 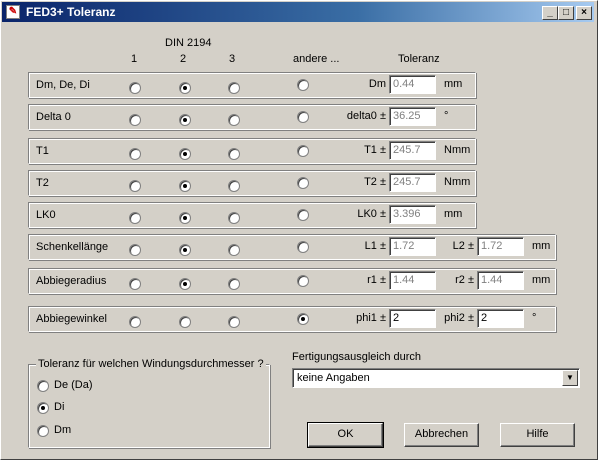 I want to click on column-3-header: 3, so click(x=232, y=59).